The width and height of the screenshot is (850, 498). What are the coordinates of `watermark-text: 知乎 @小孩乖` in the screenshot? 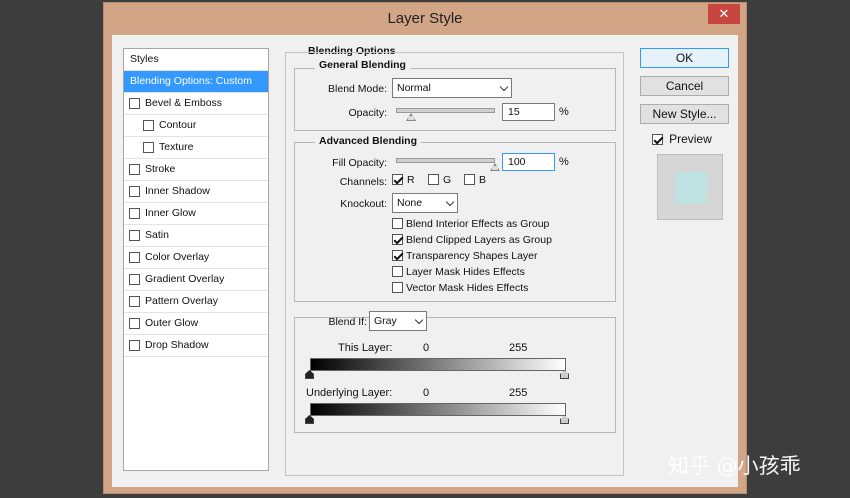 It's located at (734, 466).